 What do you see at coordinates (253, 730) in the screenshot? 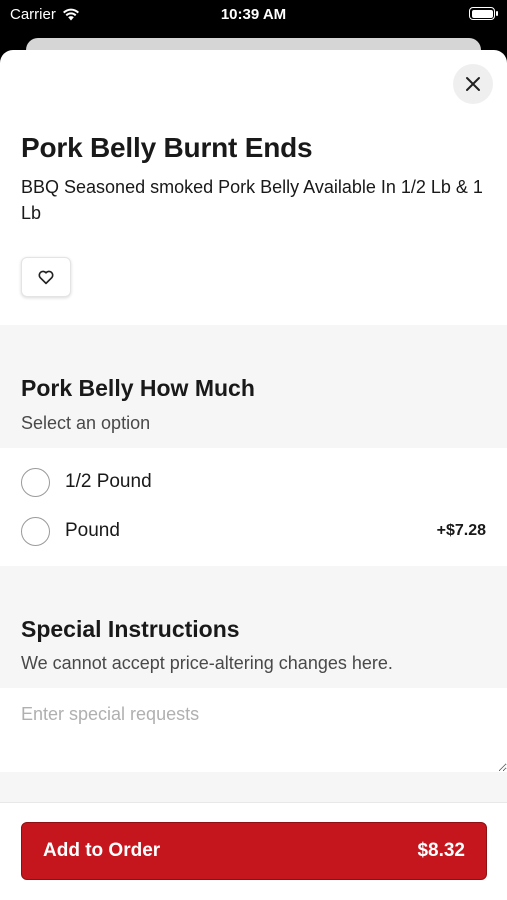
I see `special-requests-input` at bounding box center [253, 730].